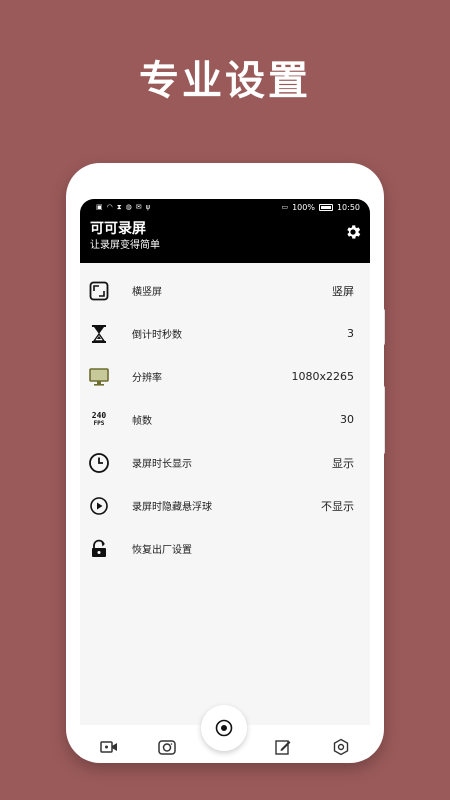 The width and height of the screenshot is (450, 800). I want to click on setting-label: 分辨率, so click(147, 378).